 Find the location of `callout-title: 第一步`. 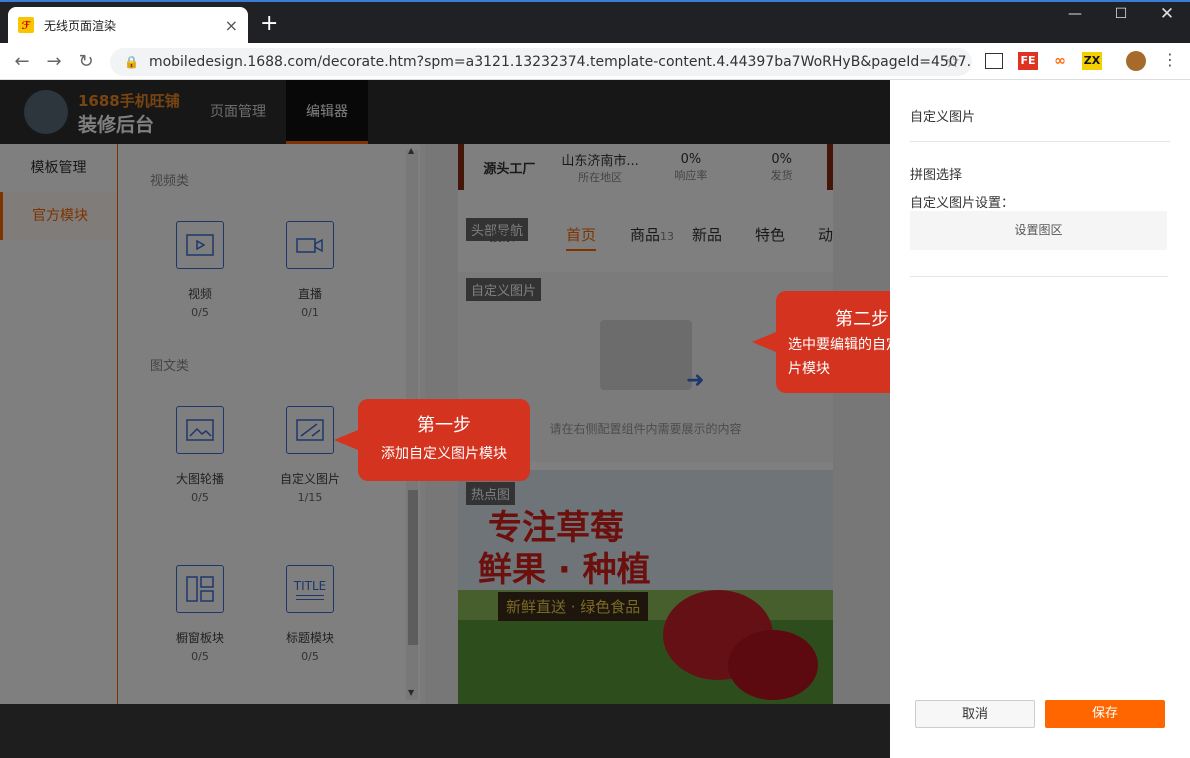

callout-title: 第一步 is located at coordinates (444, 425).